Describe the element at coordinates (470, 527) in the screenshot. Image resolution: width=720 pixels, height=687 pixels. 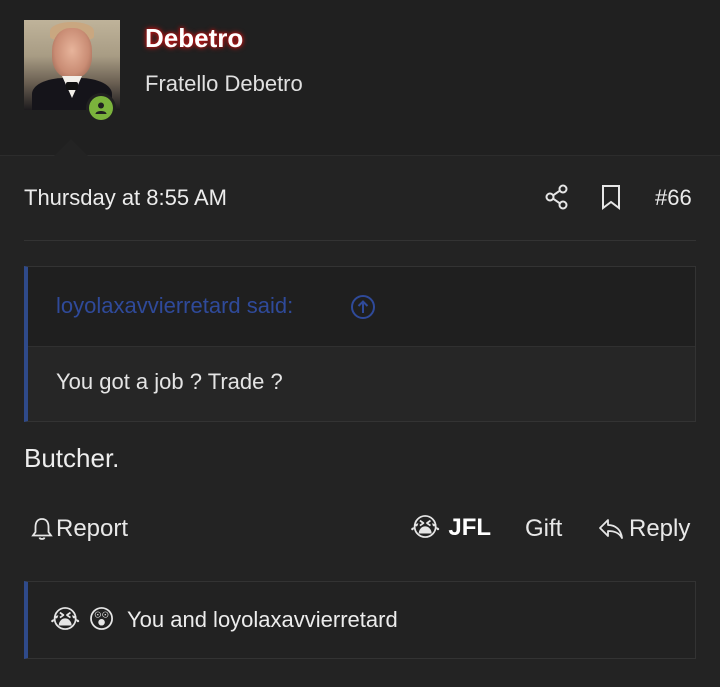
I see `react-label: JFL` at that location.